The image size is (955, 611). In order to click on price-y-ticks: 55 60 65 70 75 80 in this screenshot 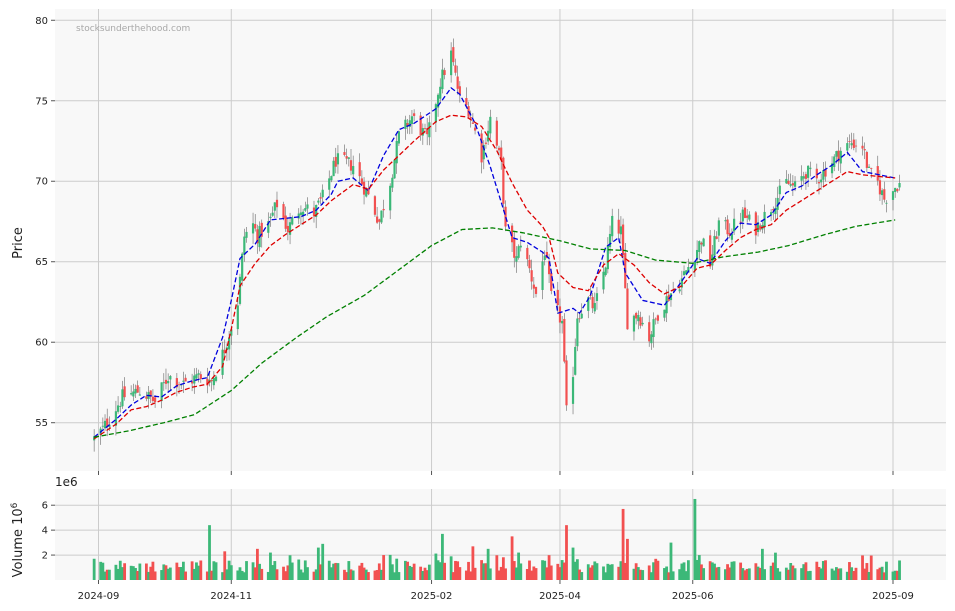, I will do `click(45, 222)`.